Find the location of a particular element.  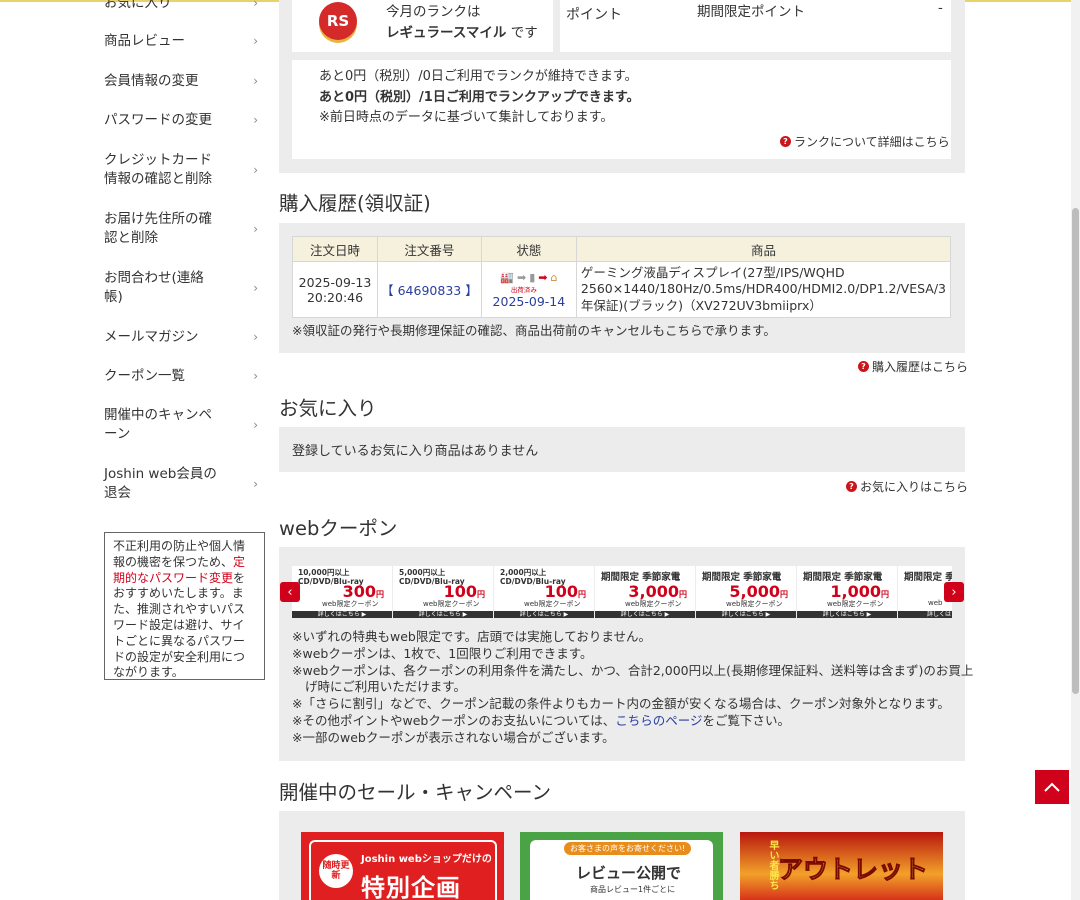

rank-badge: RS is located at coordinates (338, 21).